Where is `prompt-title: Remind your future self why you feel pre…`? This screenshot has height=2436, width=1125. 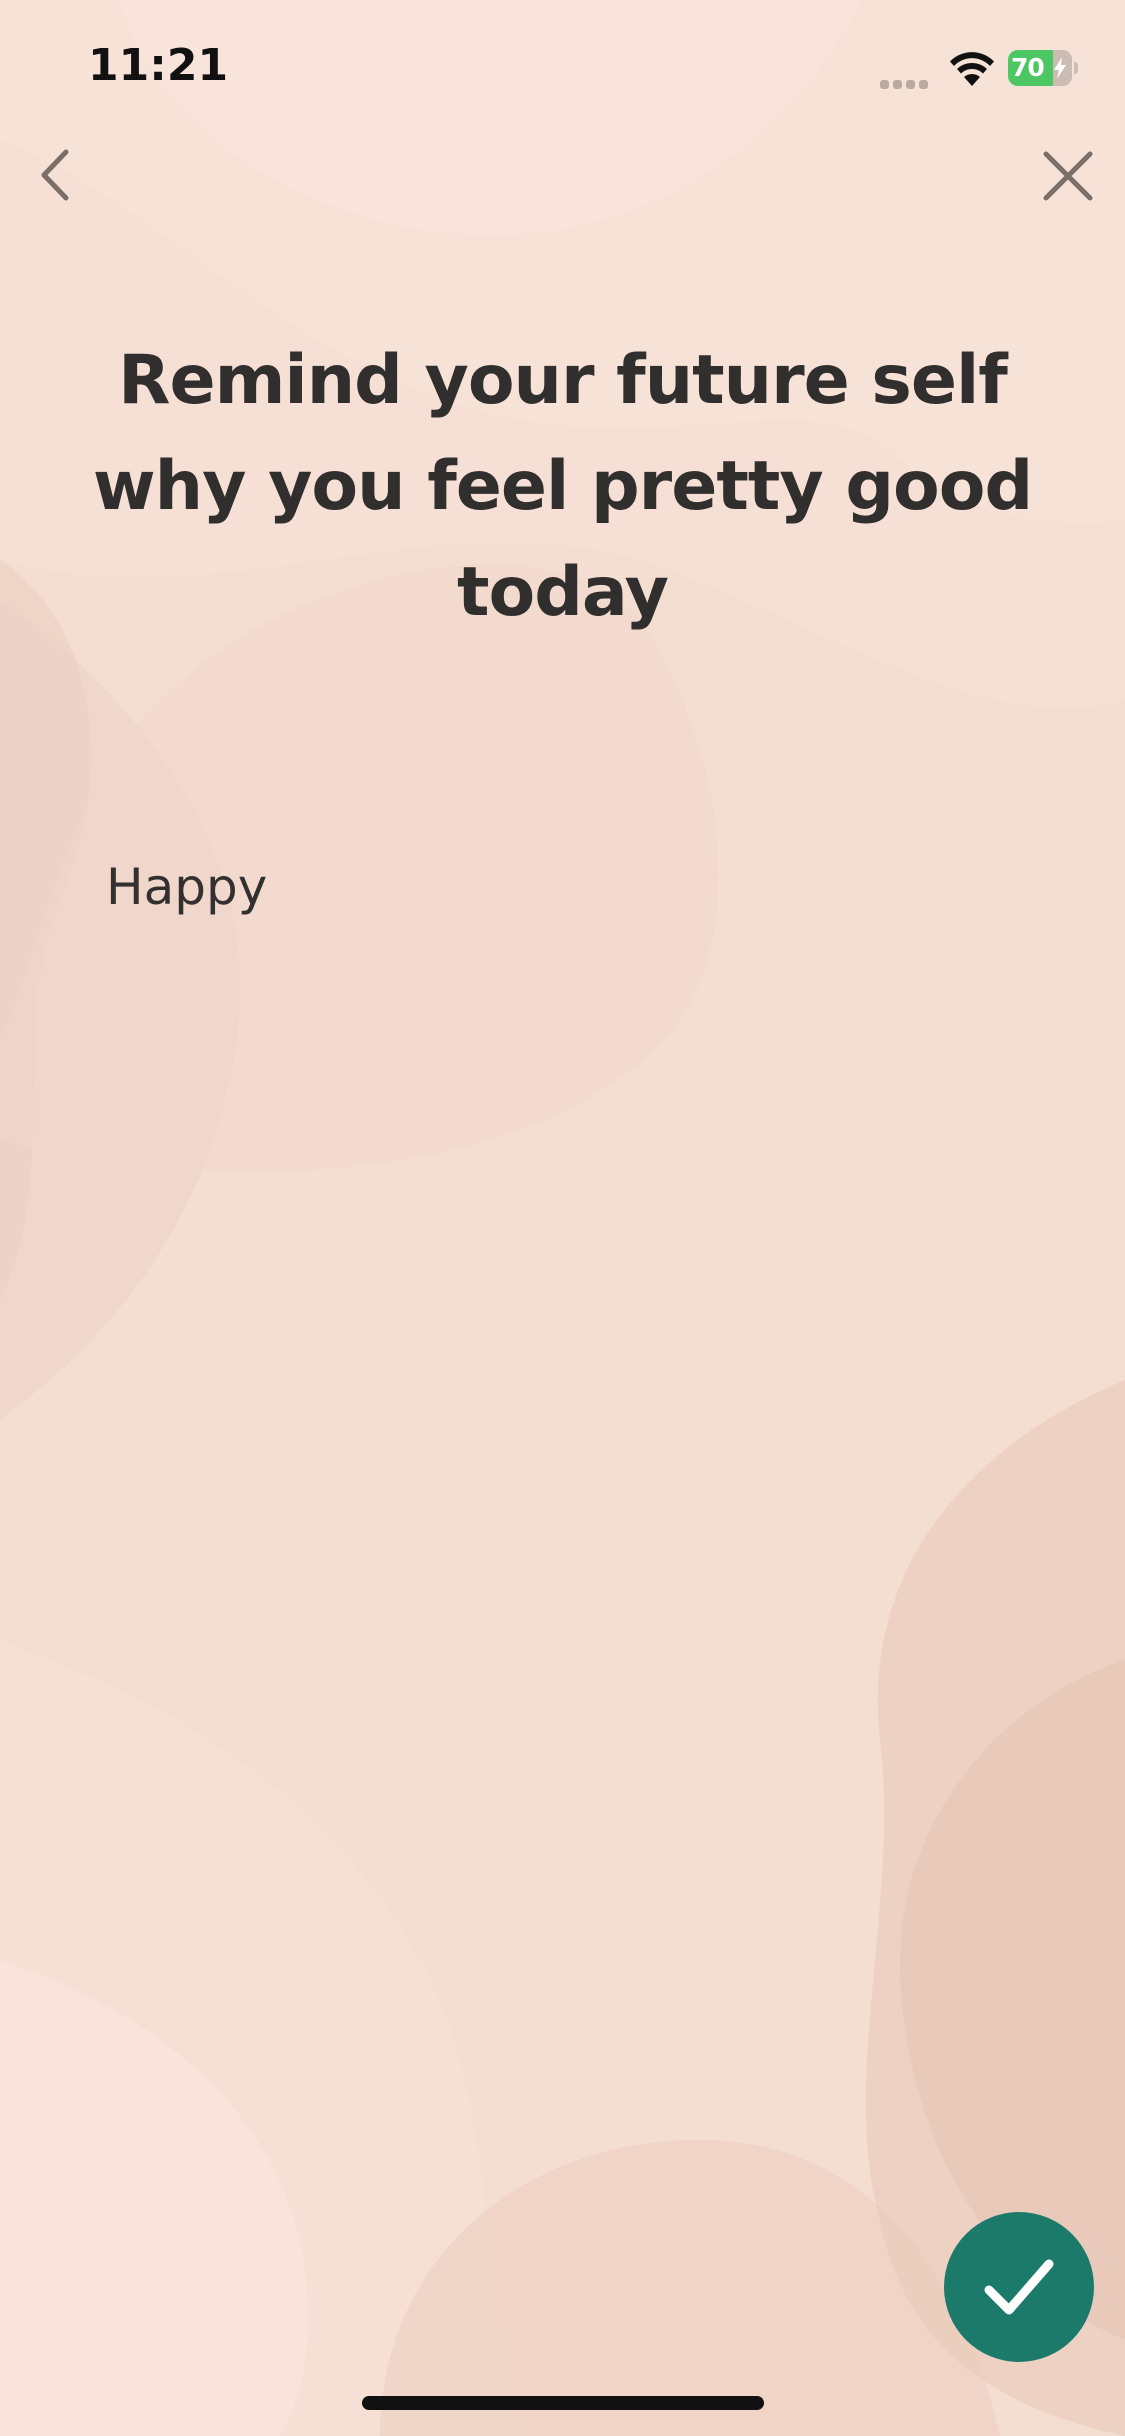
prompt-title: Remind your future self why you feel pre… is located at coordinates (562, 486).